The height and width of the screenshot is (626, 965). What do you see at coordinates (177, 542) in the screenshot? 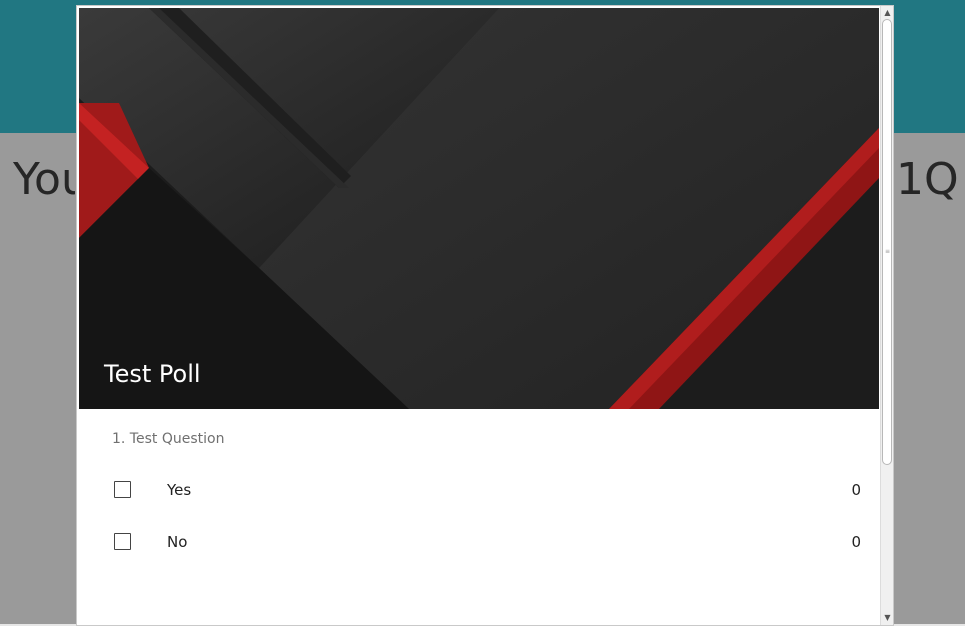
I see `option-label-no: No` at bounding box center [177, 542].